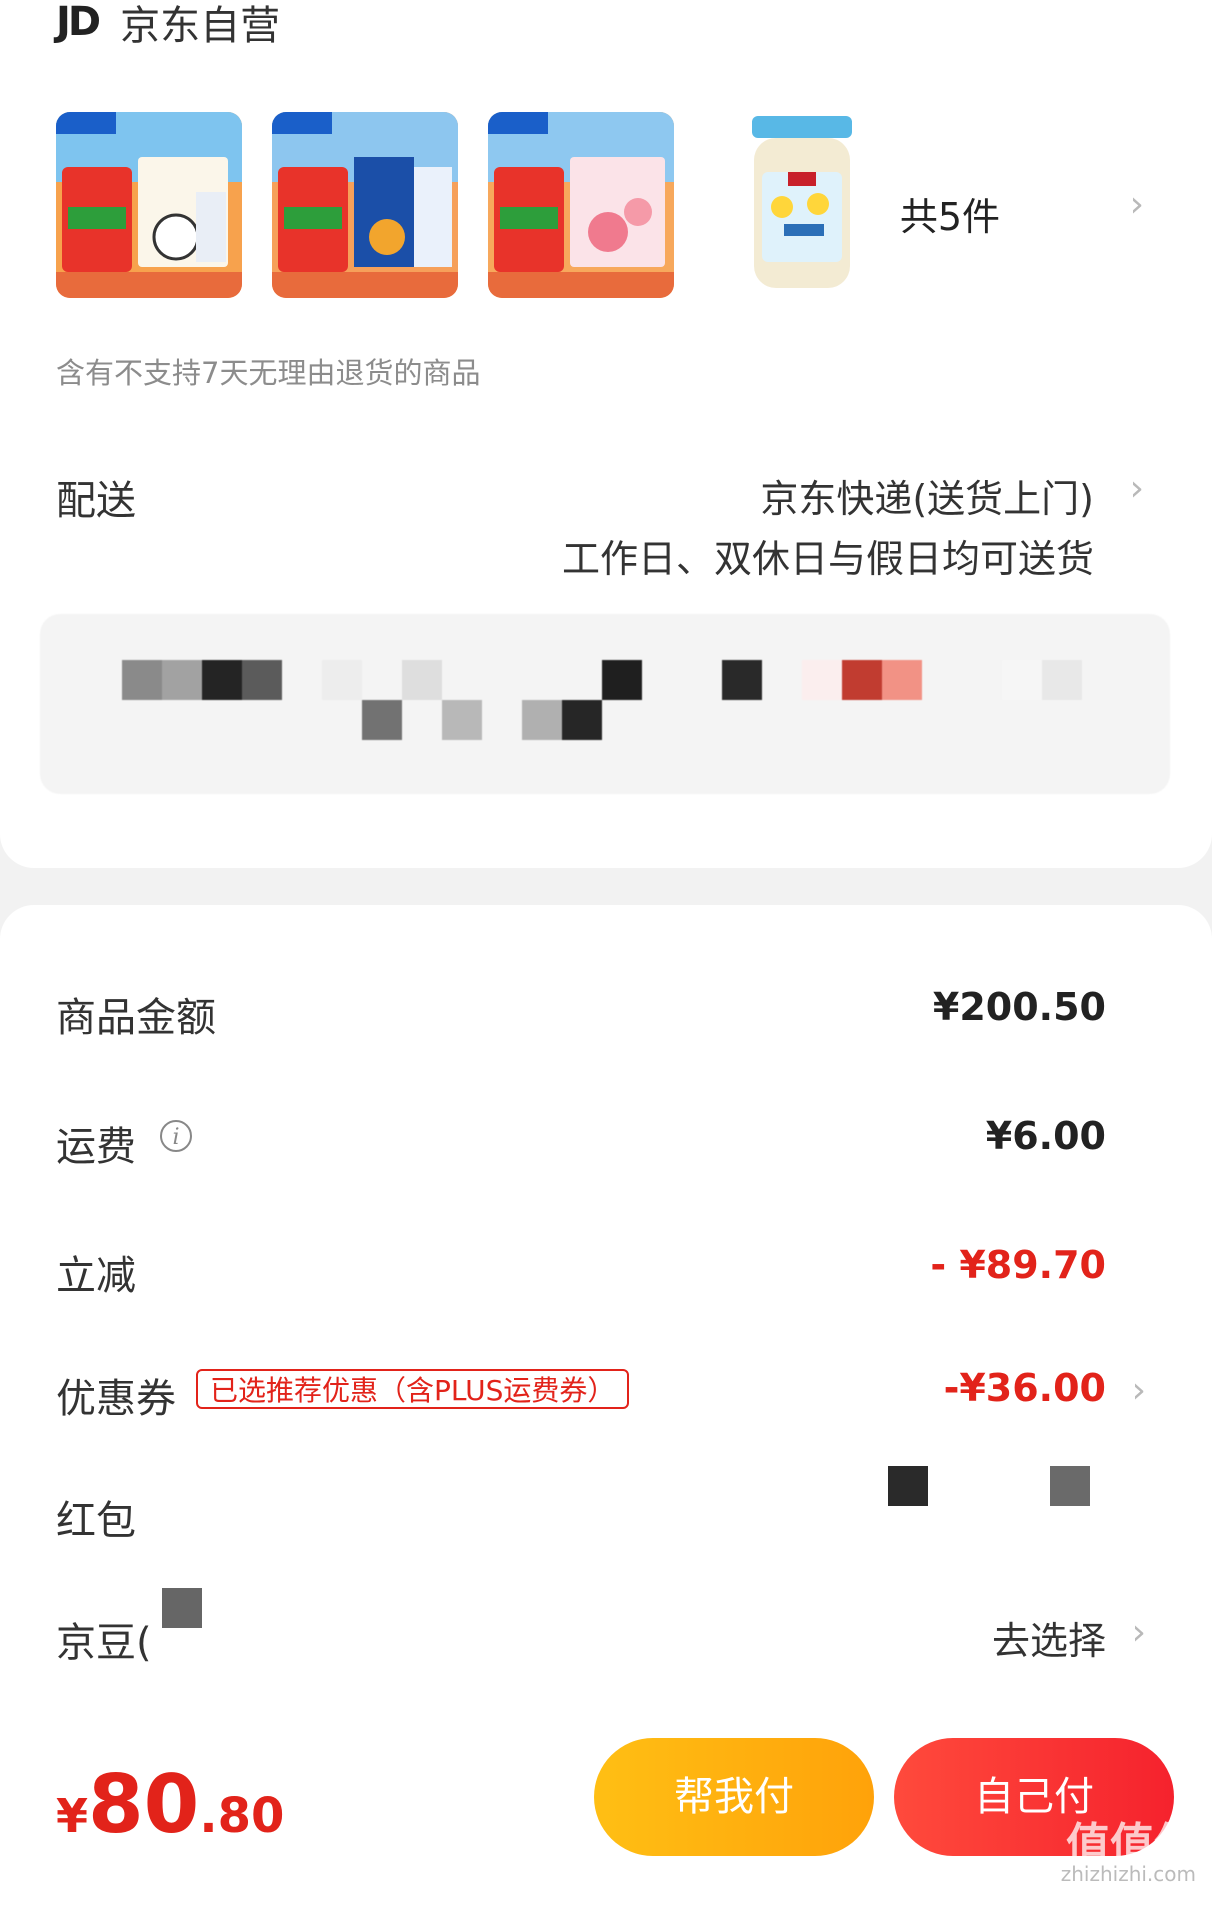 The width and height of the screenshot is (1212, 1905). What do you see at coordinates (96, 501) in the screenshot?
I see `delivery-label: 配送` at bounding box center [96, 501].